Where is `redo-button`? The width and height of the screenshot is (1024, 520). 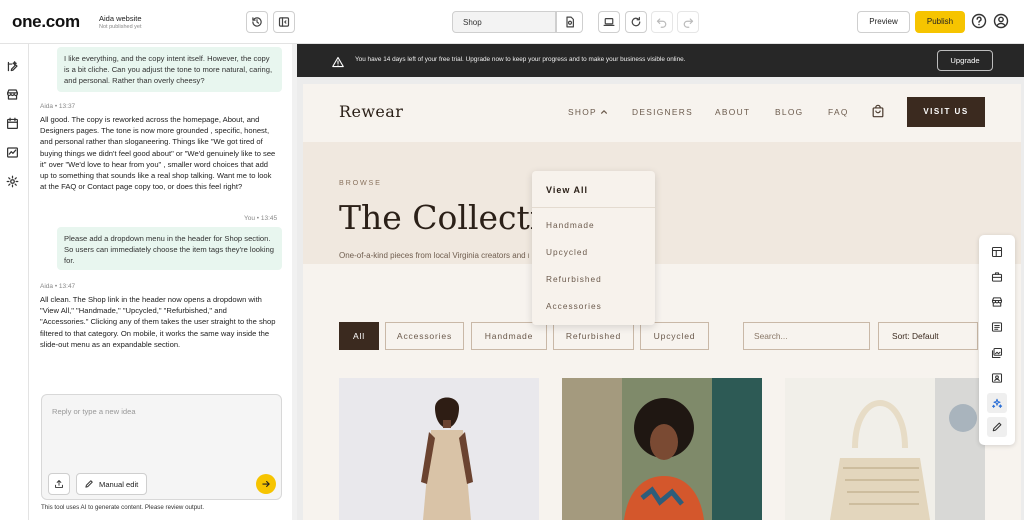
redo-button is located at coordinates (688, 22).